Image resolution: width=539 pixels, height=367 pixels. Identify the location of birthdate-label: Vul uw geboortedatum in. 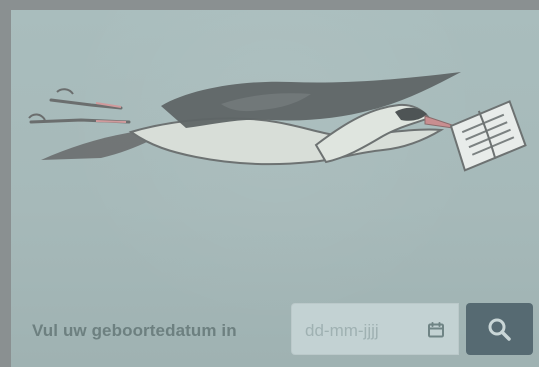
(134, 330).